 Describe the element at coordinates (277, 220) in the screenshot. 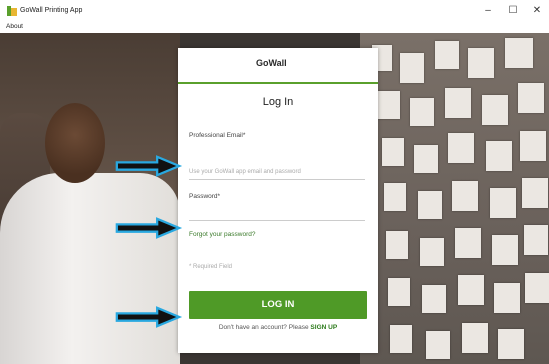

I see `password-field` at that location.